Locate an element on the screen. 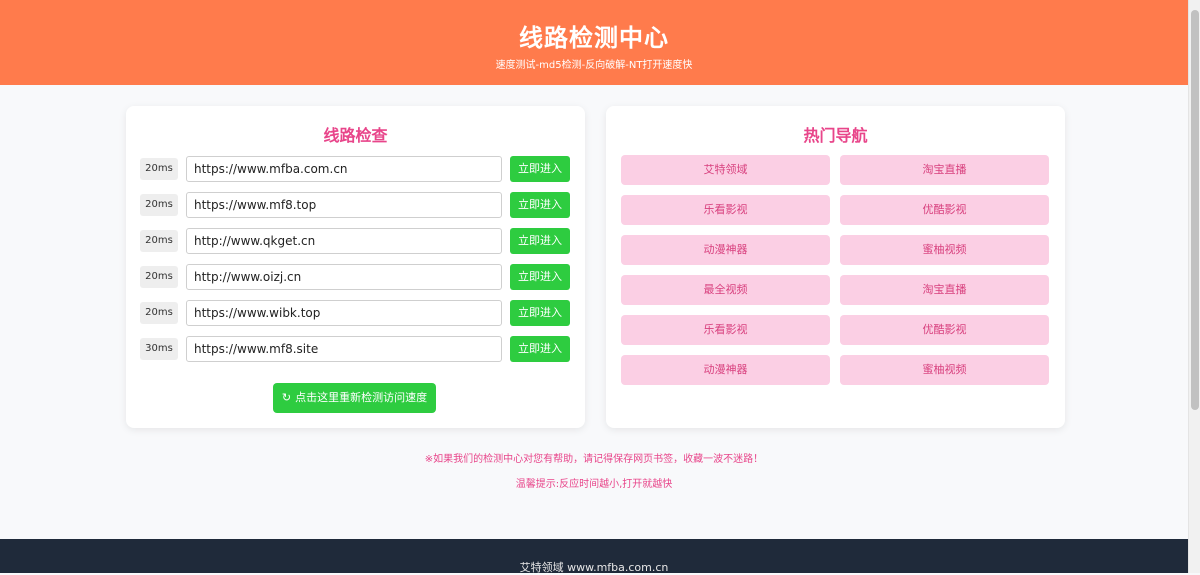 This screenshot has height=575, width=1200. page-footer: 艾特领域 www.mfba.com.cn is located at coordinates (594, 556).